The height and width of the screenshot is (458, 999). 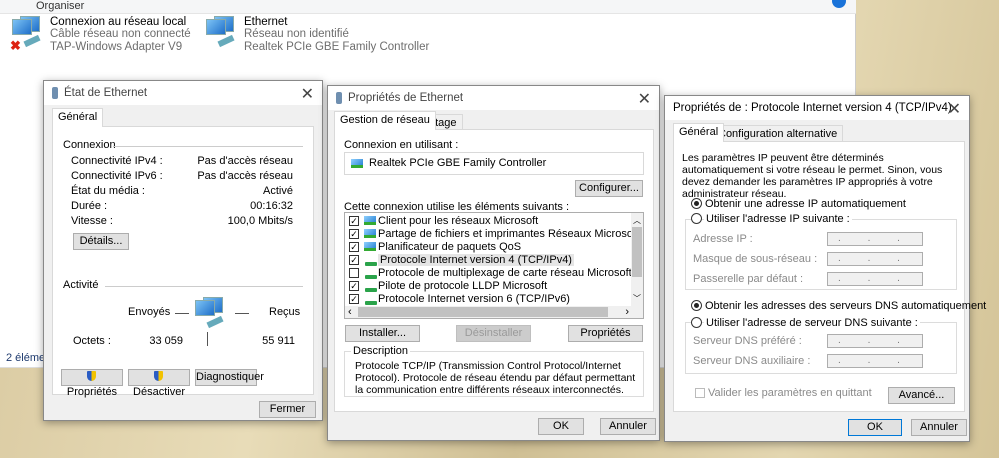 What do you see at coordinates (696, 322) in the screenshot?
I see `dns-manual-radio` at bounding box center [696, 322].